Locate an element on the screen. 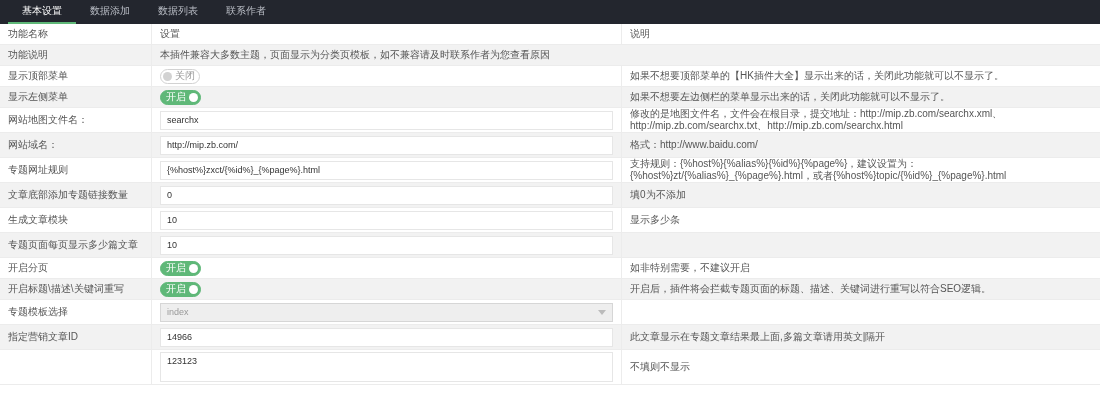 The width and height of the screenshot is (1100, 400). setting-label: 生成文章模块 is located at coordinates (38, 220).